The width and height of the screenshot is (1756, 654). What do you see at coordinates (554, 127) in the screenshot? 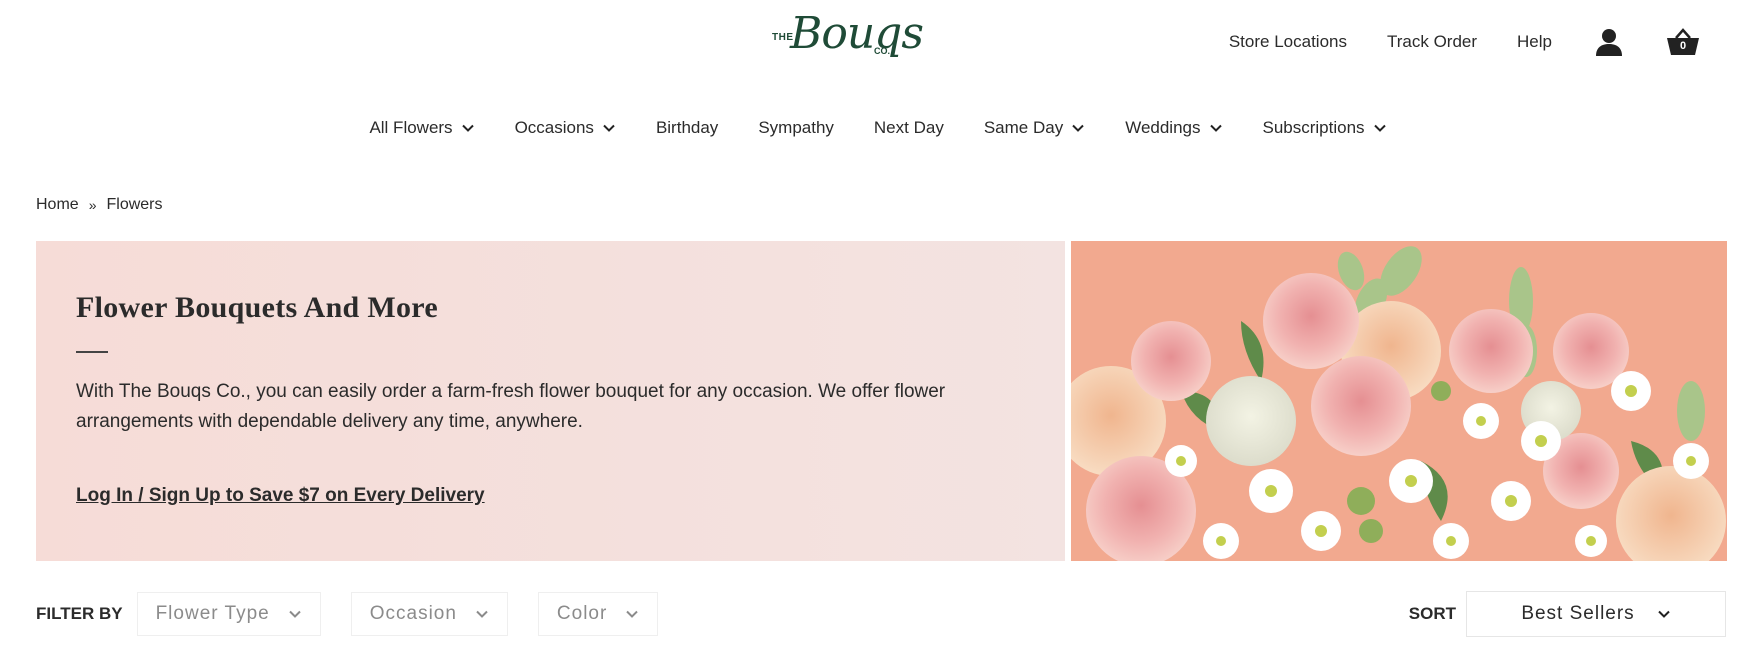
I see `nav-label: Occasions` at bounding box center [554, 127].